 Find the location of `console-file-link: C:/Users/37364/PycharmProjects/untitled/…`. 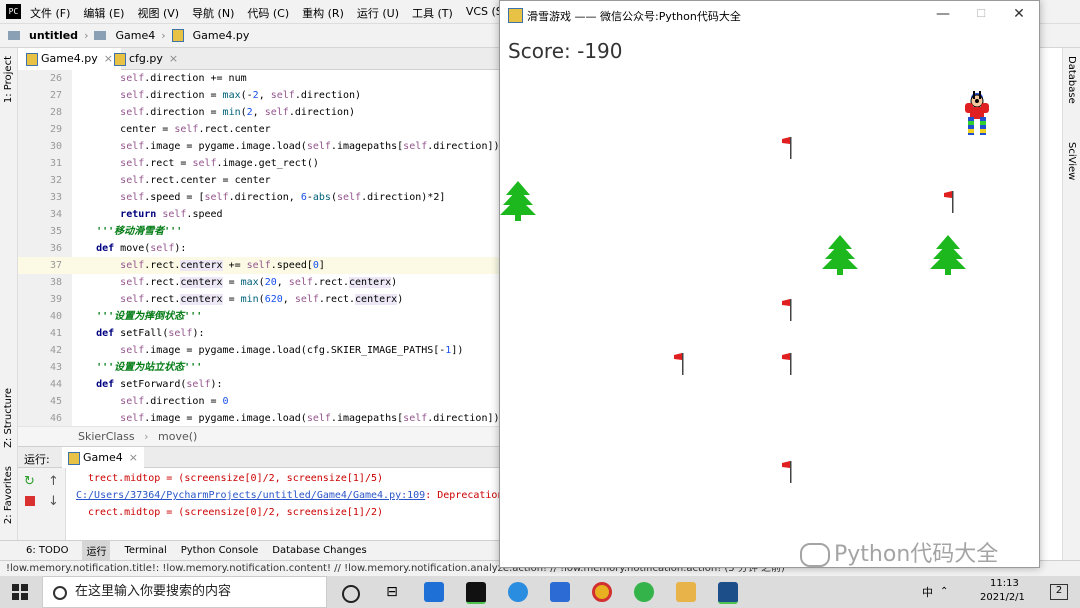

console-file-link: C:/Users/37364/PycharmProjects/untitled/… is located at coordinates (250, 495).